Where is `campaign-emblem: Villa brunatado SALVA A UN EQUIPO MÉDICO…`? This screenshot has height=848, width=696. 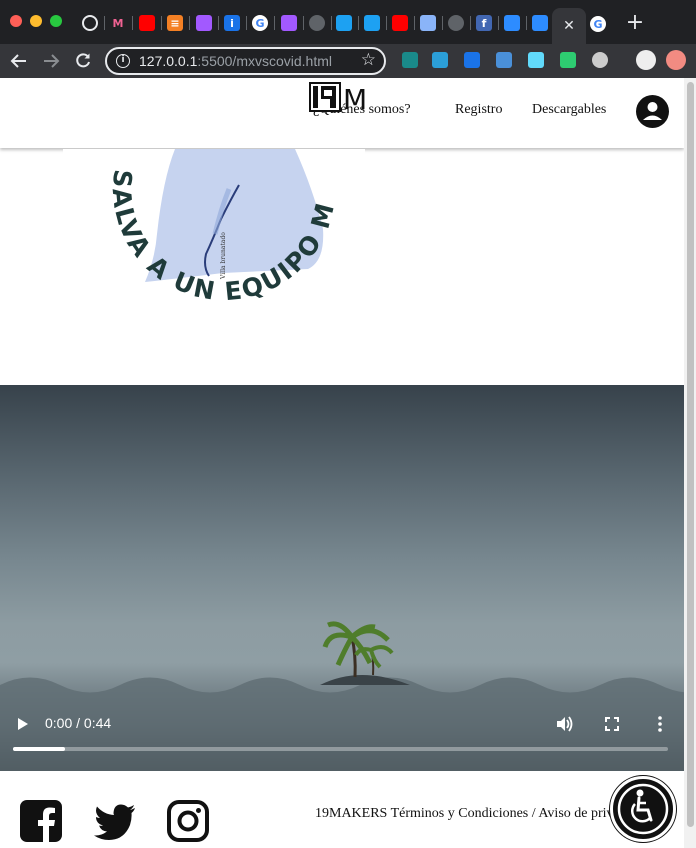 campaign-emblem: Villa brunatado SALVA A UN EQUIPO MÉDICO… is located at coordinates (208, 256).